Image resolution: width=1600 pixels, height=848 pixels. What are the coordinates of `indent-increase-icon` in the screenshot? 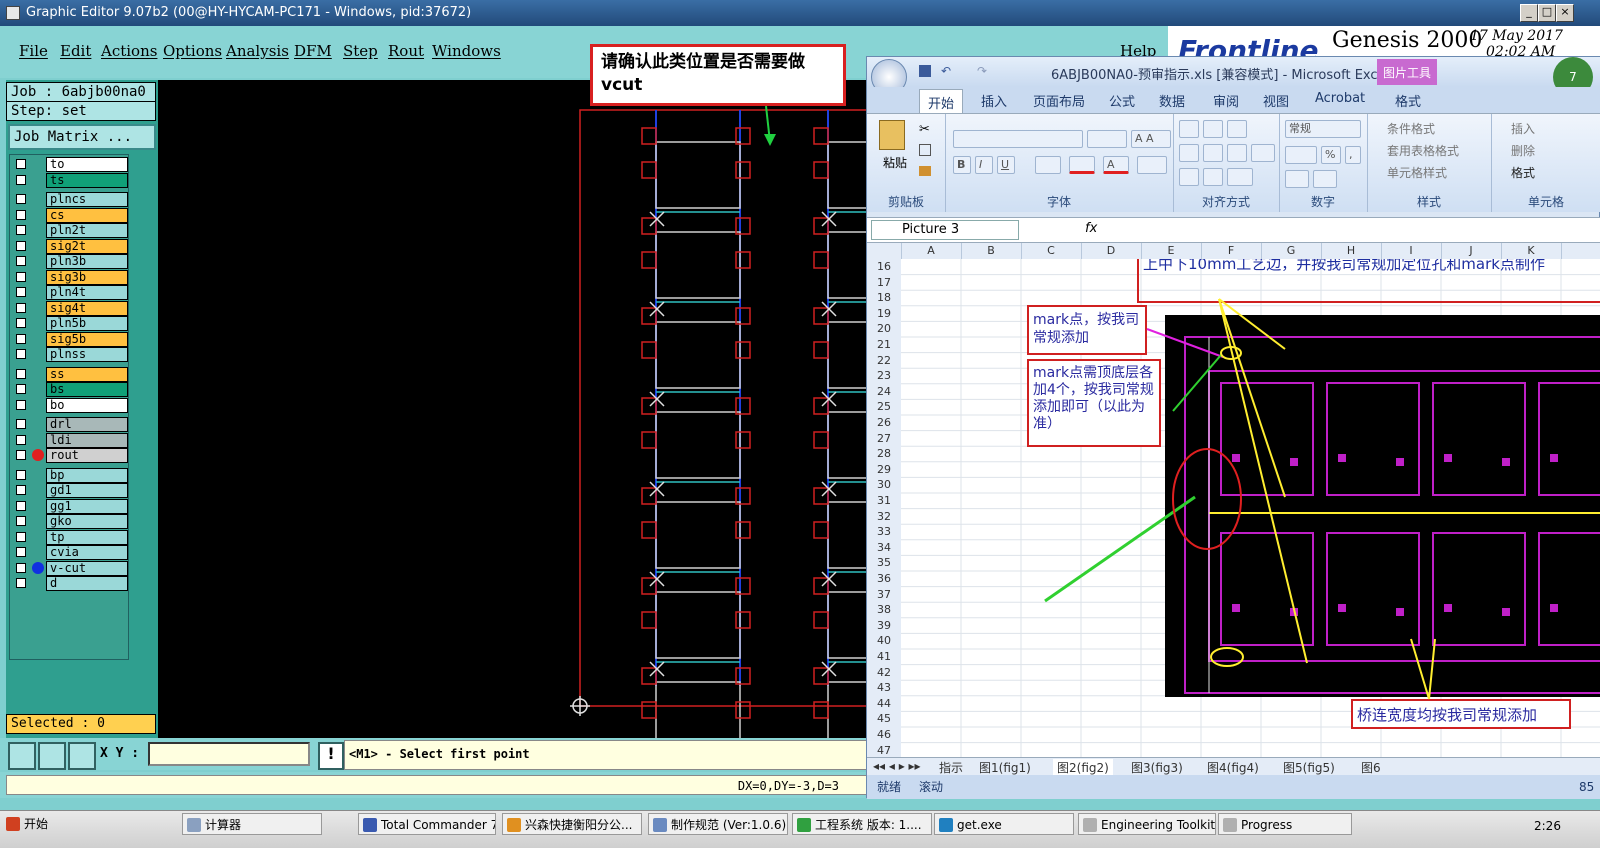 It's located at (1213, 177).